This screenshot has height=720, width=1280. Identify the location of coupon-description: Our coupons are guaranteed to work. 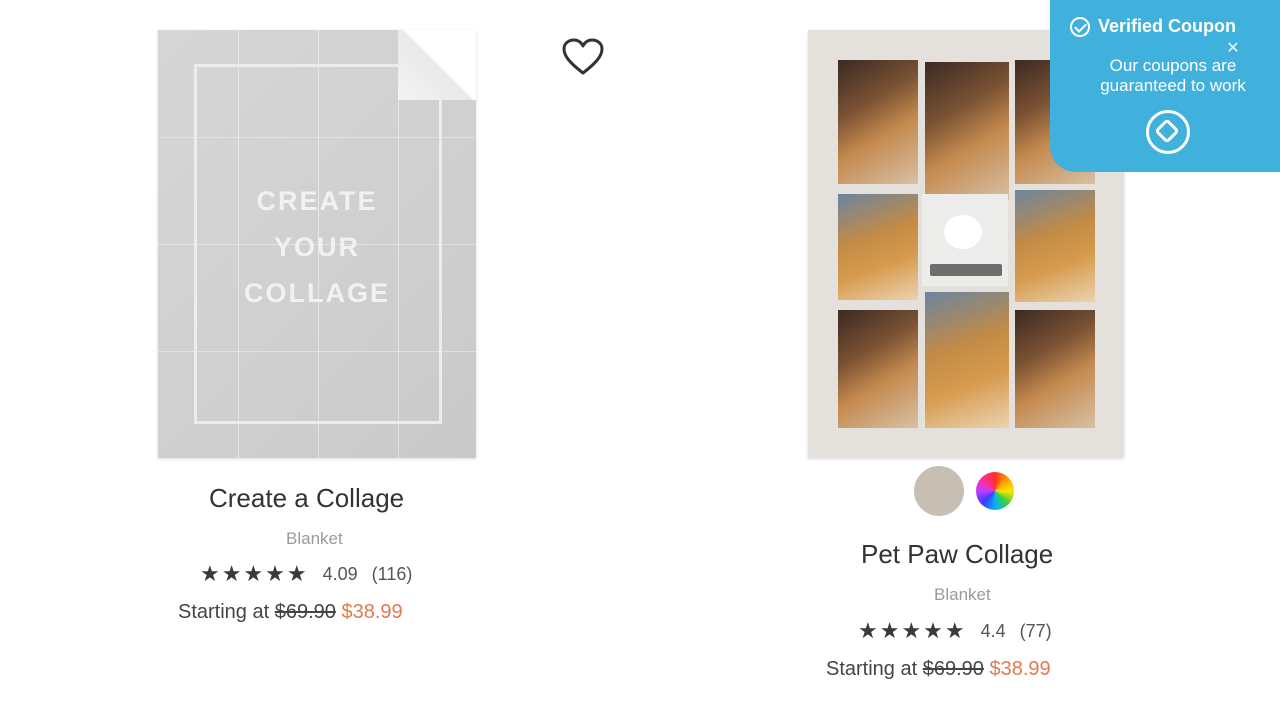
(1173, 75).